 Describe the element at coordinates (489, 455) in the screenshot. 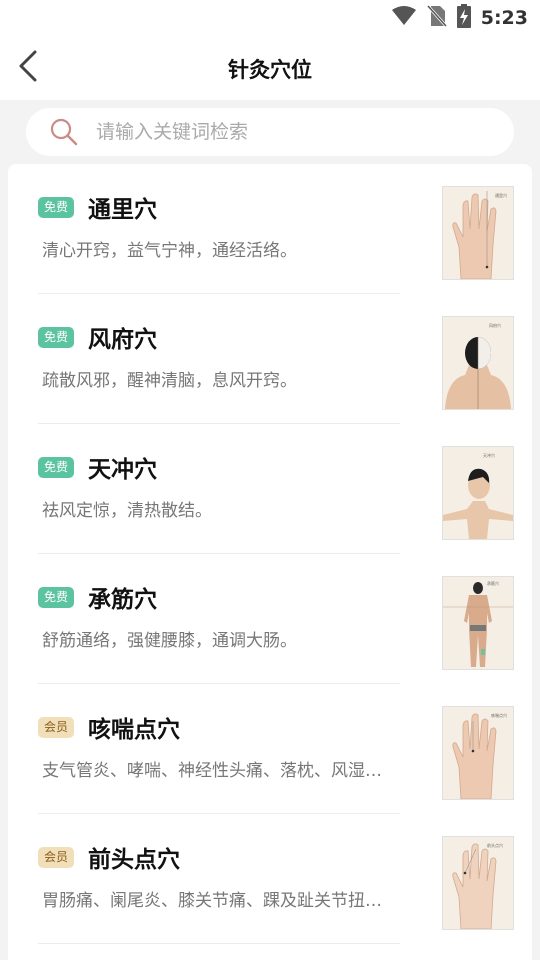

I see `svg-text: 天冲穴` at that location.